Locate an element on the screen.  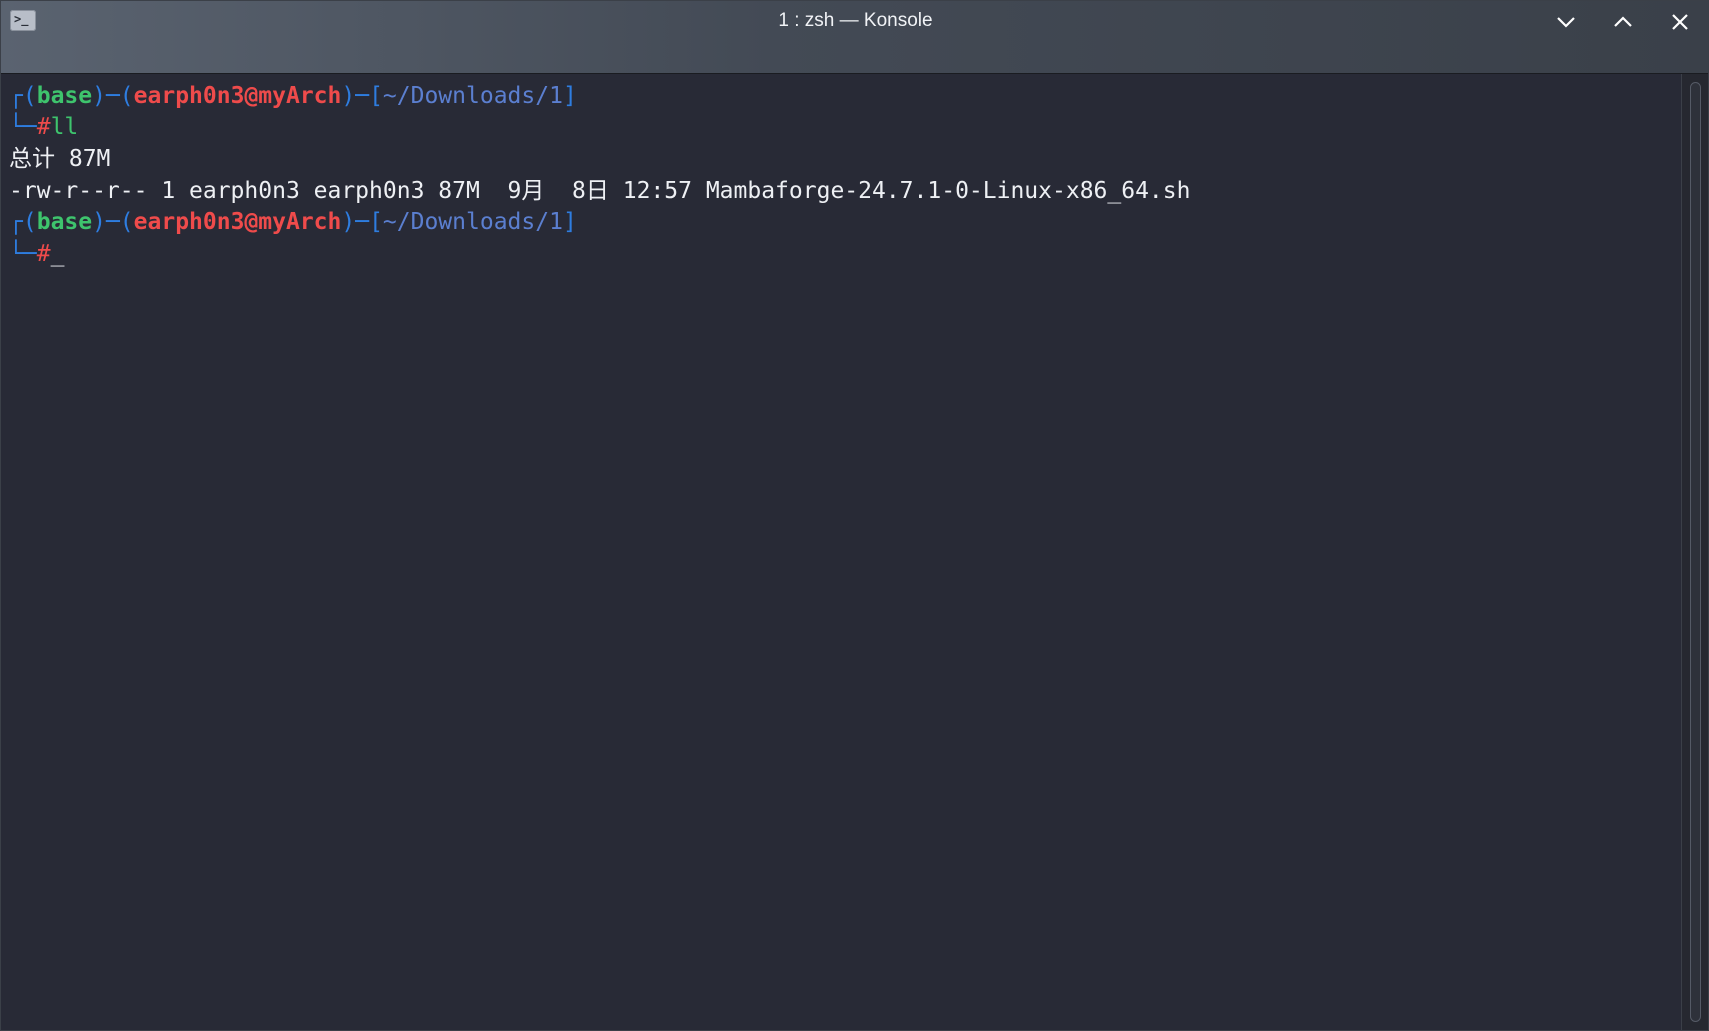
title-bar: >_ 1 : zsh — Konsole is located at coordinates (854, 37).